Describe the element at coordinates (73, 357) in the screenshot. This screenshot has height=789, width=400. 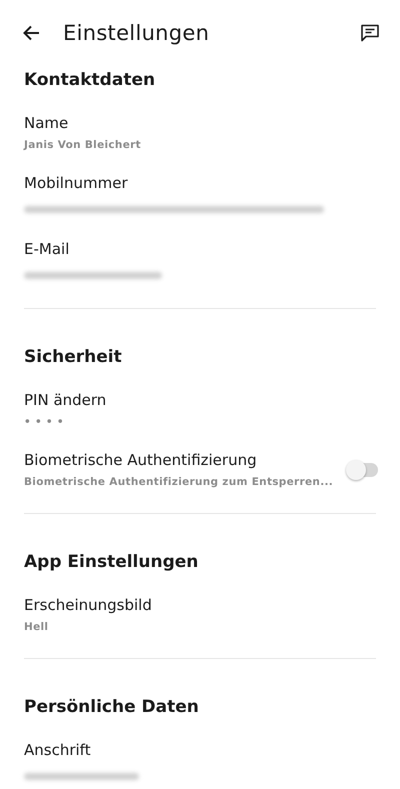
I see `section-heading: Sicherheit` at that location.